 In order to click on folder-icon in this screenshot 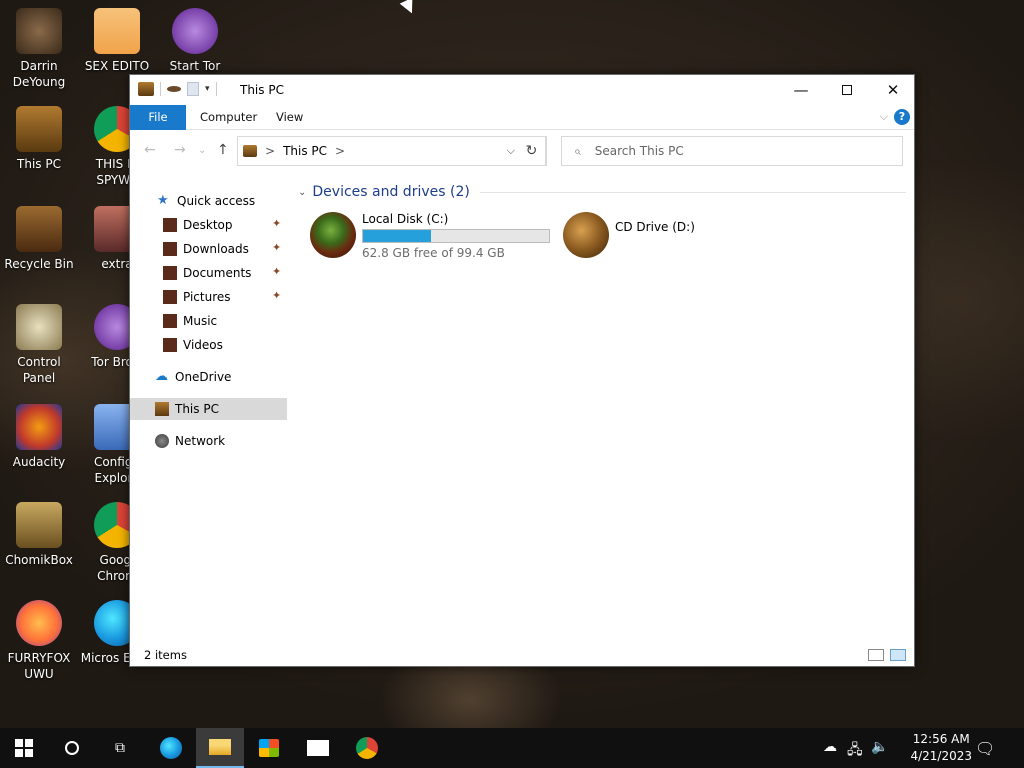, I will do `click(220, 747)`.